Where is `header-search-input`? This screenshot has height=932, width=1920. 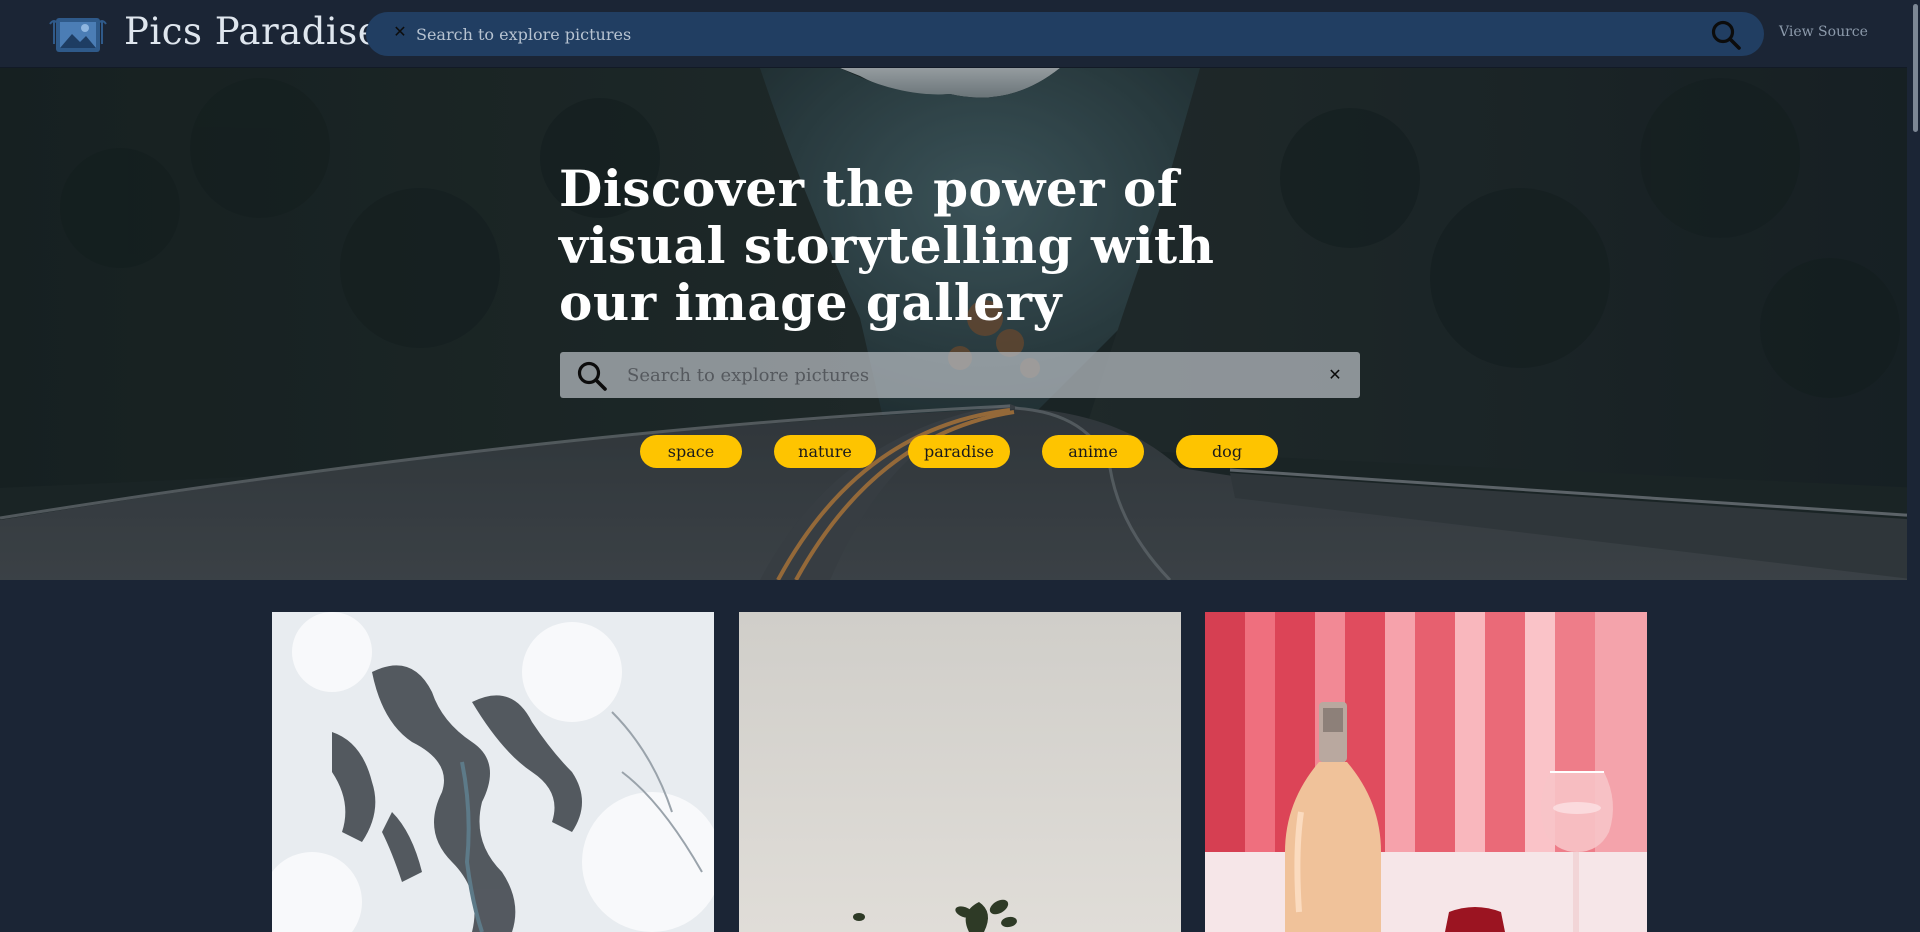
header-search-input is located at coordinates (1014, 34).